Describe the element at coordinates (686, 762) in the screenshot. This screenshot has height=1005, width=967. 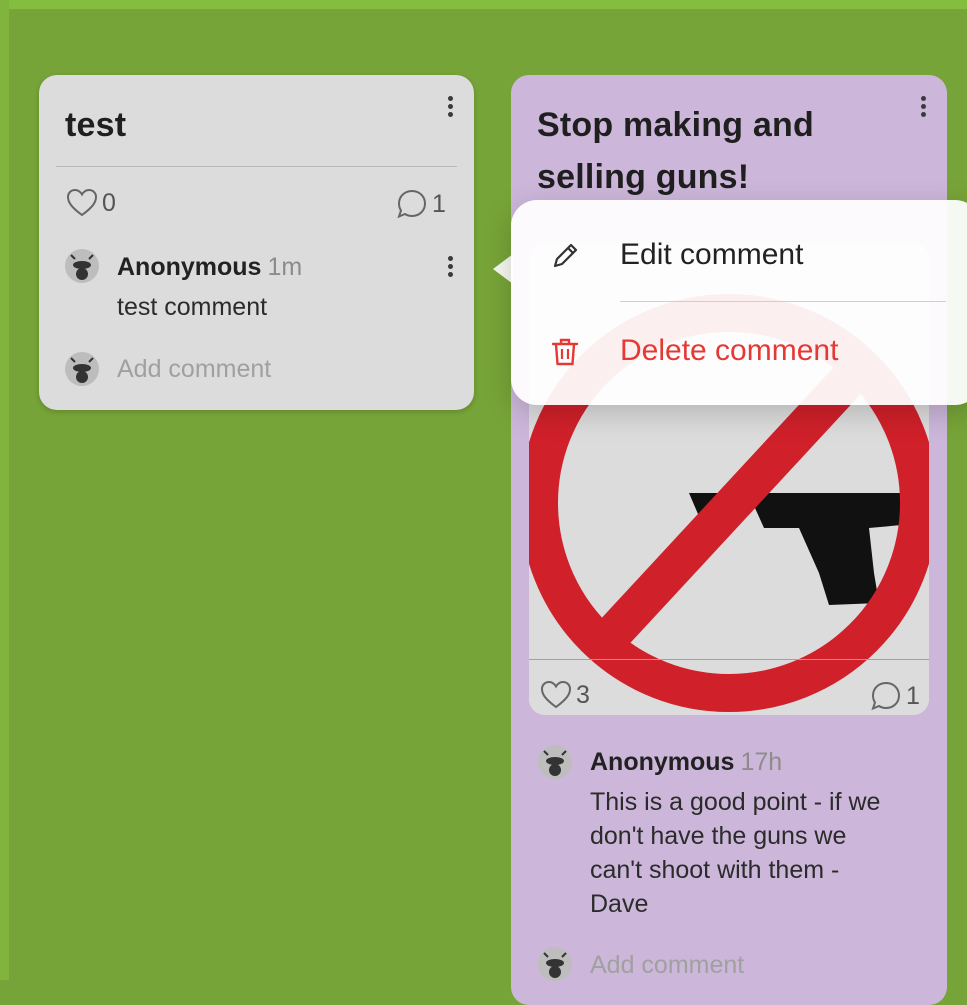
I see `comment-author: Anonymous 17h` at that location.